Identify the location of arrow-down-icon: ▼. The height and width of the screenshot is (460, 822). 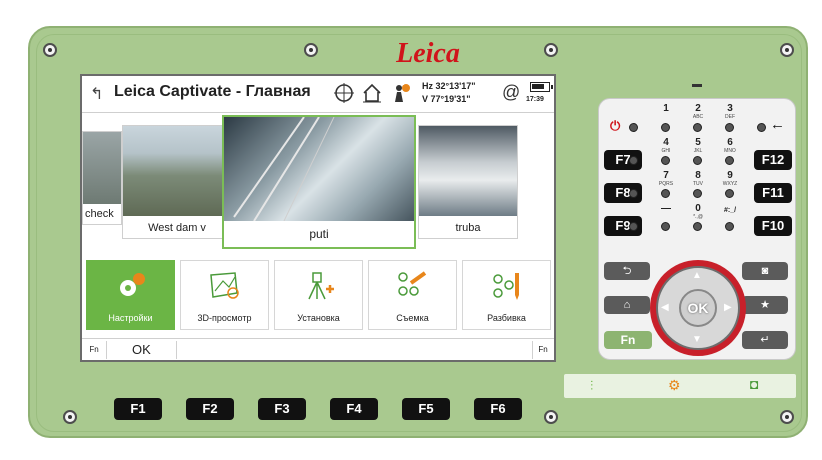
(697, 339).